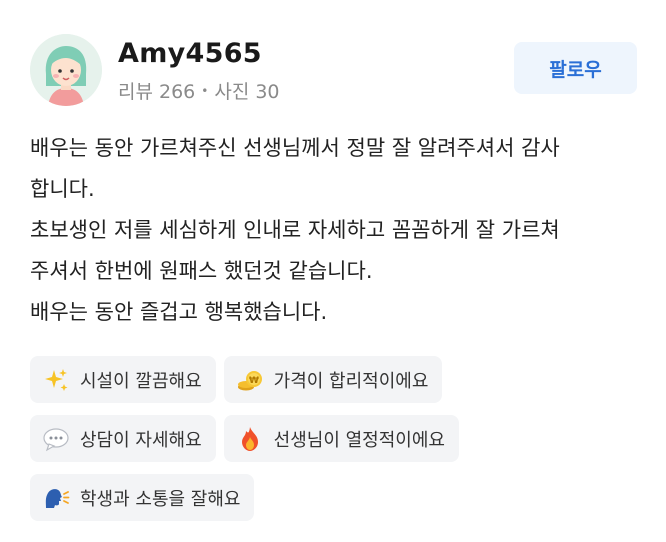 The image size is (666, 542). Describe the element at coordinates (295, 230) in the screenshot. I see `review-line: 초보생인 저를 세심하게 인내로 자세하고 꼼꼼하게 잘 가르쳐` at that location.